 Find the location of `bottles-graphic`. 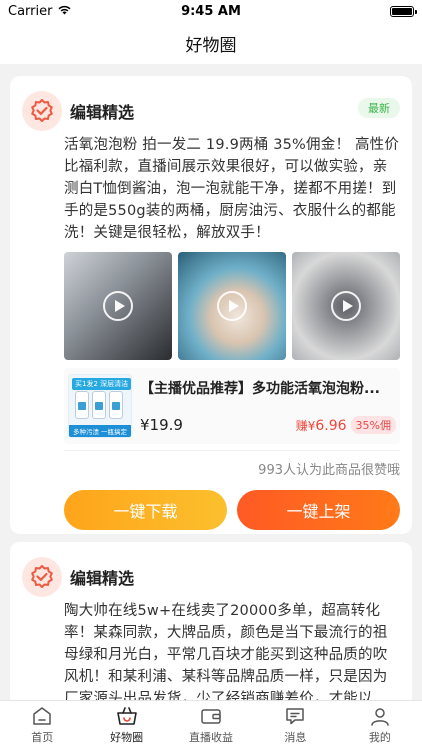

bottles-graphic is located at coordinates (99, 405).